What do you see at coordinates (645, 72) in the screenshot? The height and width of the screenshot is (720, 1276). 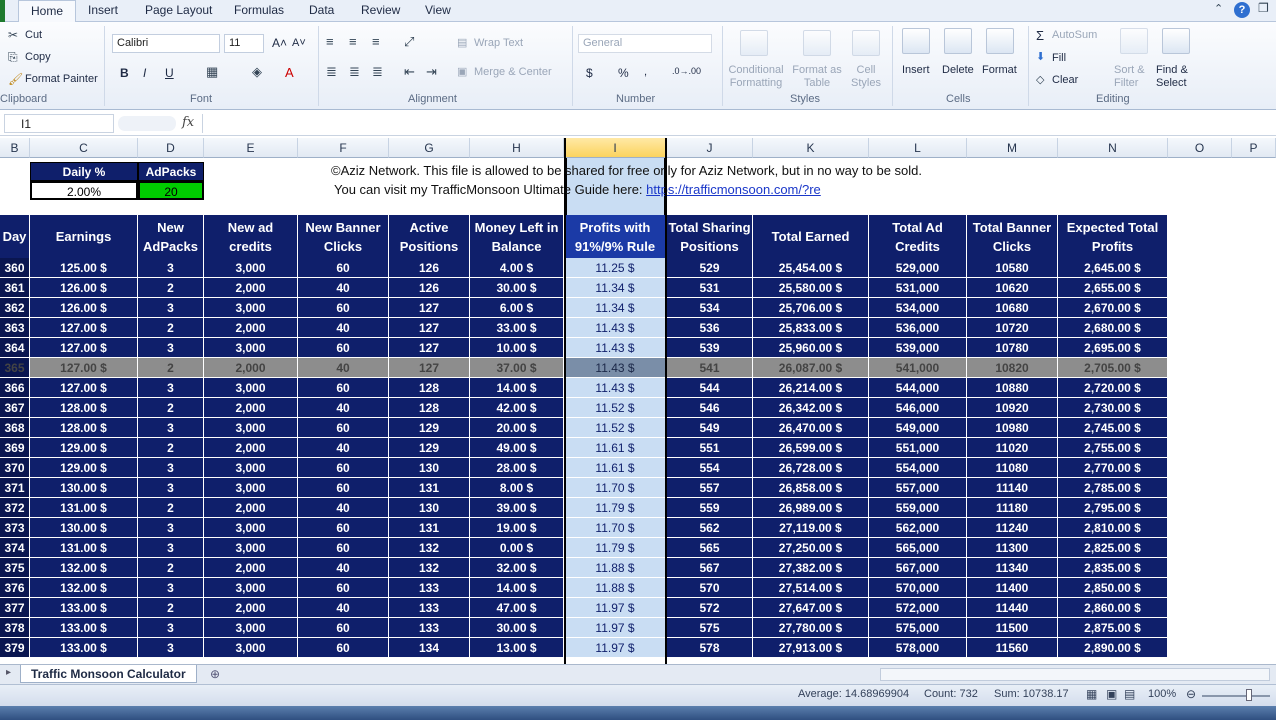 I see `comma-style-icon: ,` at bounding box center [645, 72].